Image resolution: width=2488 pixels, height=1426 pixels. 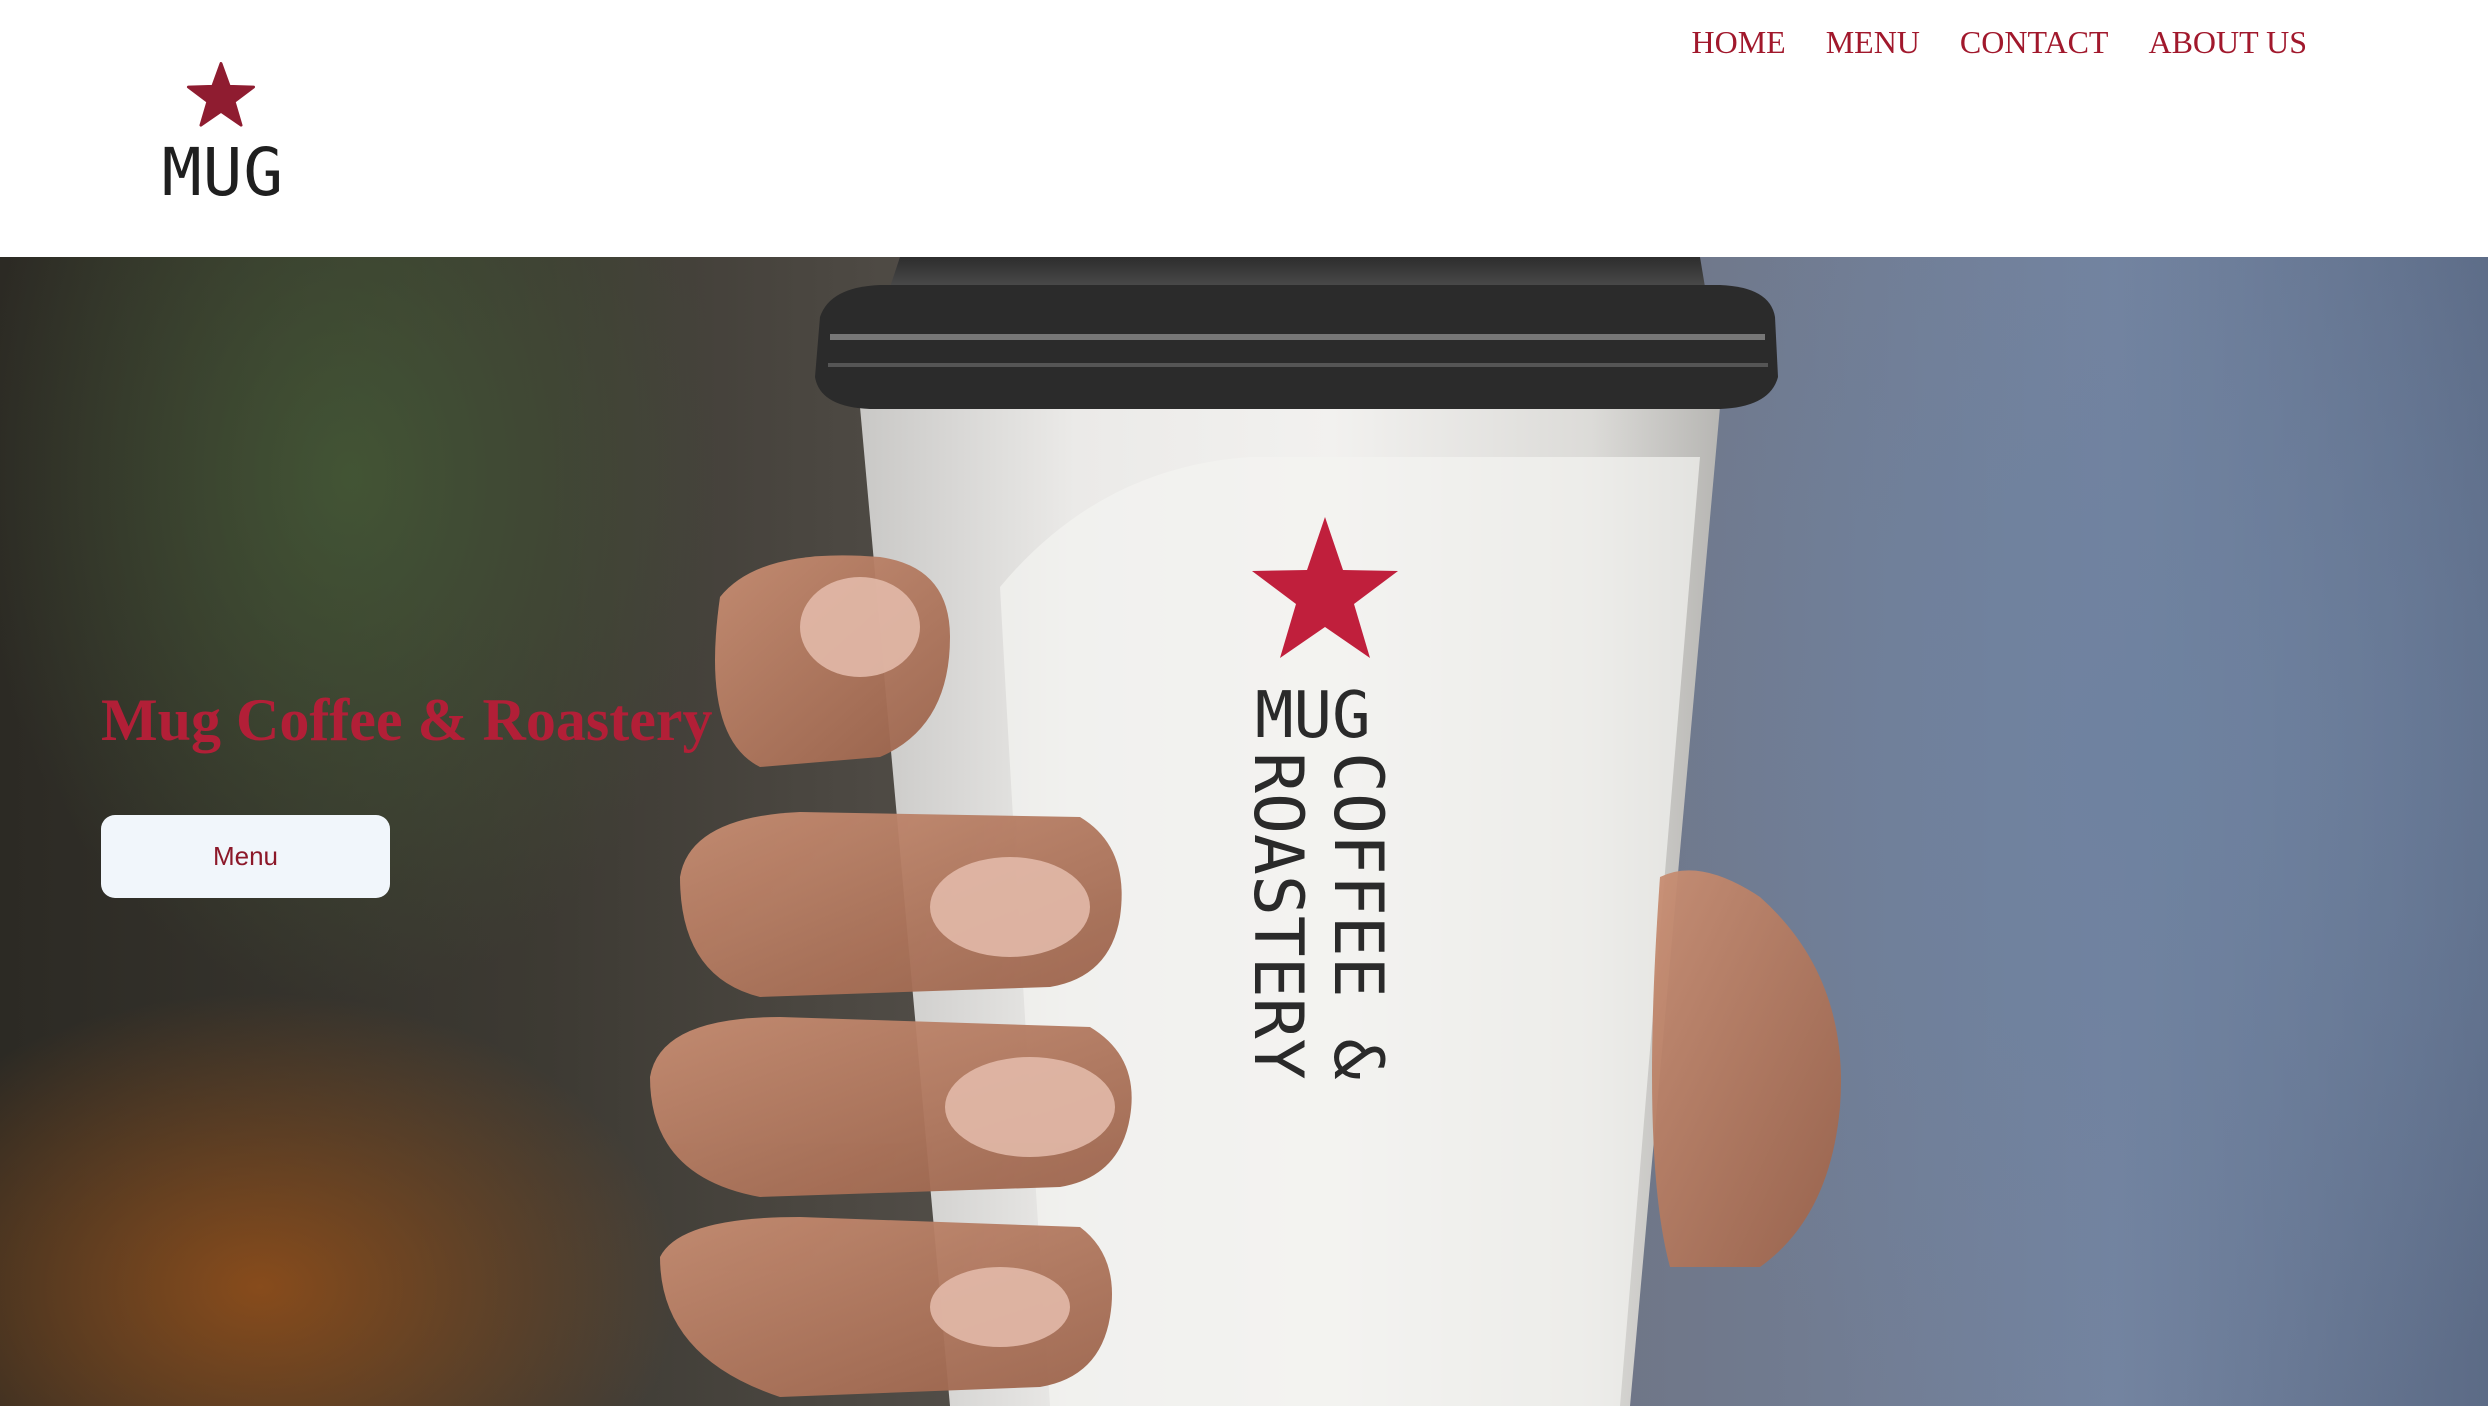 What do you see at coordinates (2034, 42) in the screenshot?
I see `nav-contact: CONTACT` at bounding box center [2034, 42].